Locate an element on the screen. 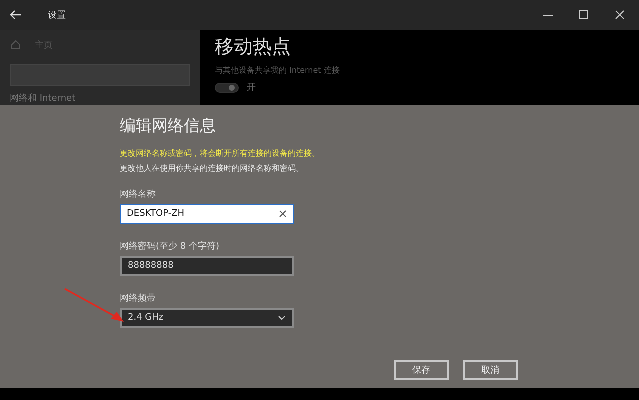  band-dropdown: 2.4 GHz is located at coordinates (207, 318).